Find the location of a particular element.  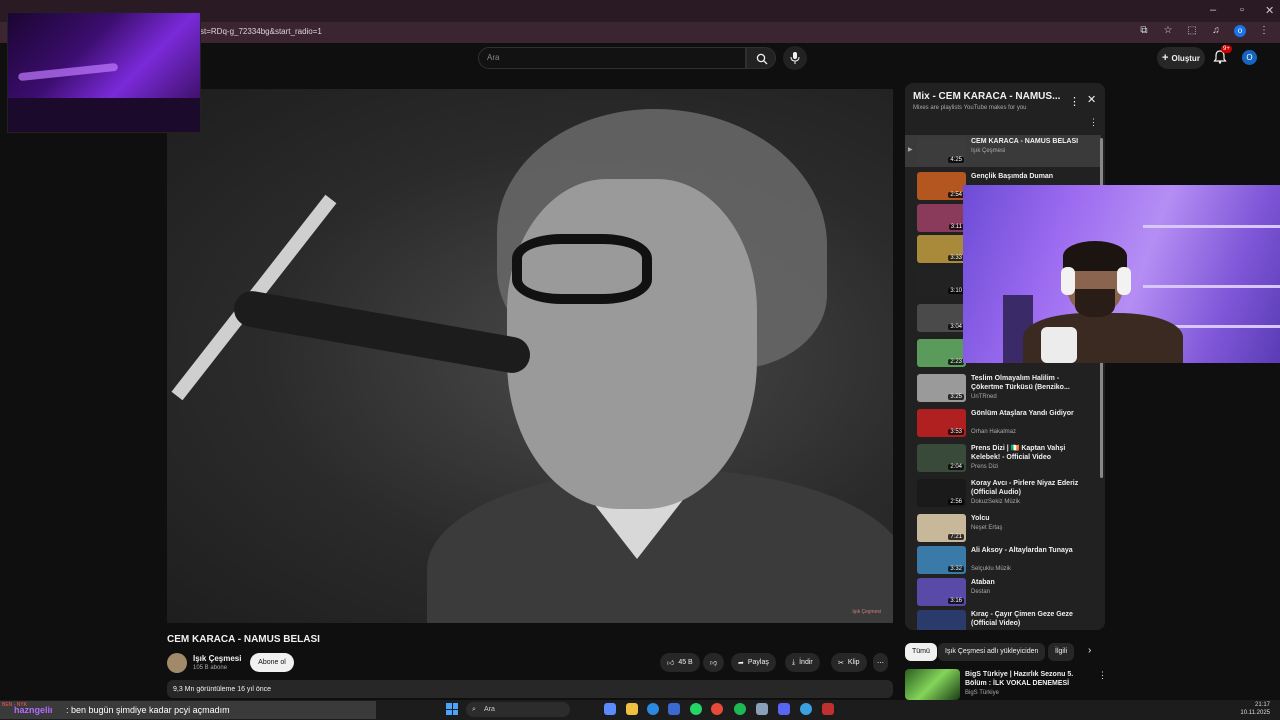

shelf is located at coordinates (1211, 226).